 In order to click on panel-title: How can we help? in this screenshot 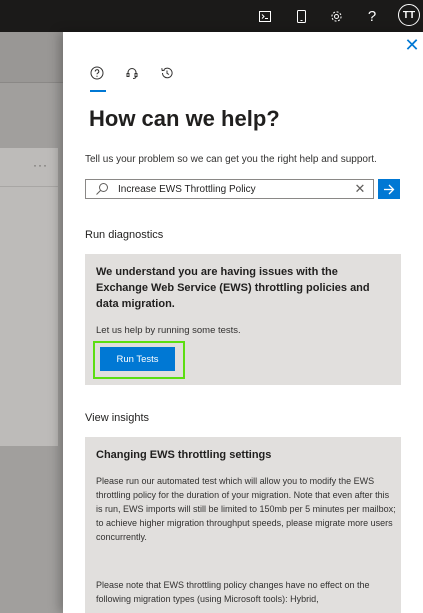, I will do `click(184, 118)`.